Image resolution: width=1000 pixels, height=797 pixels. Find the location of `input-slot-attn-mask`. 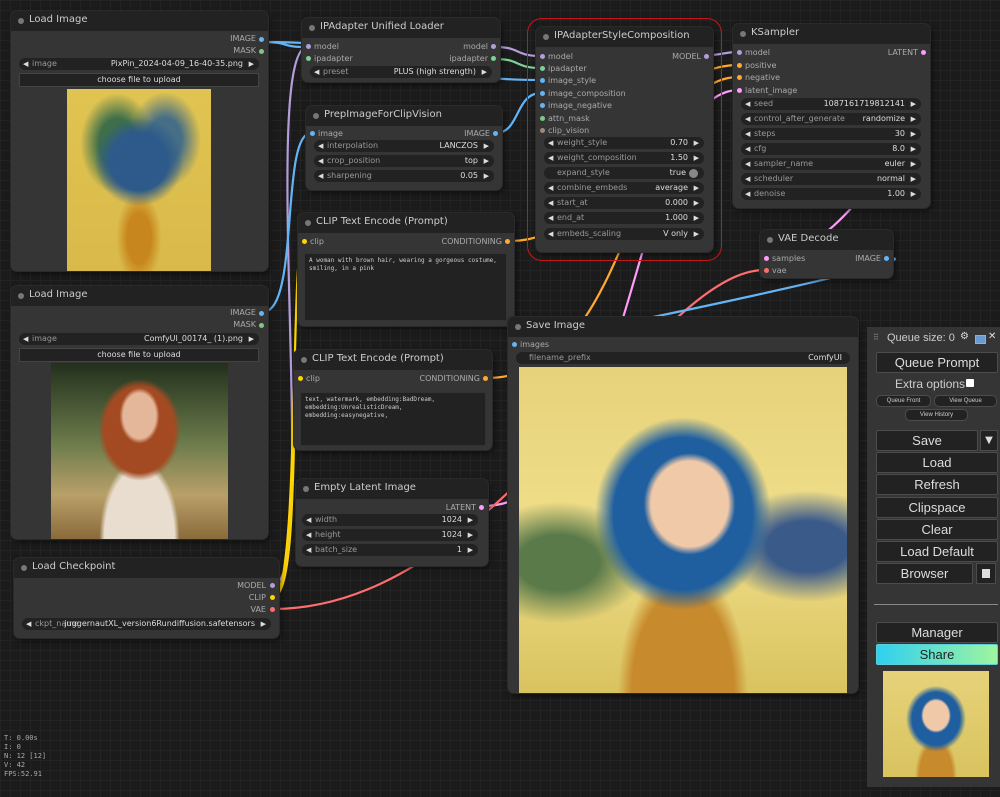

input-slot-attn-mask is located at coordinates (542, 118).